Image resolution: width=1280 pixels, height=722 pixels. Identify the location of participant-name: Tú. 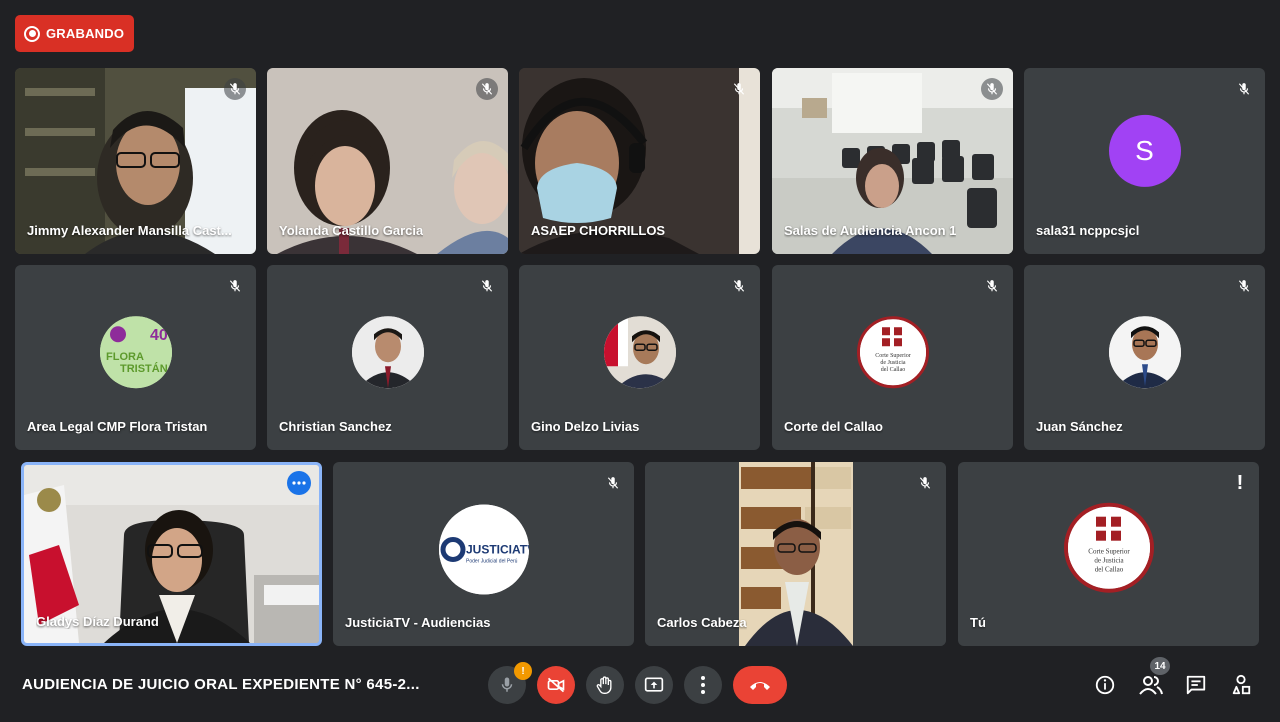
(978, 622).